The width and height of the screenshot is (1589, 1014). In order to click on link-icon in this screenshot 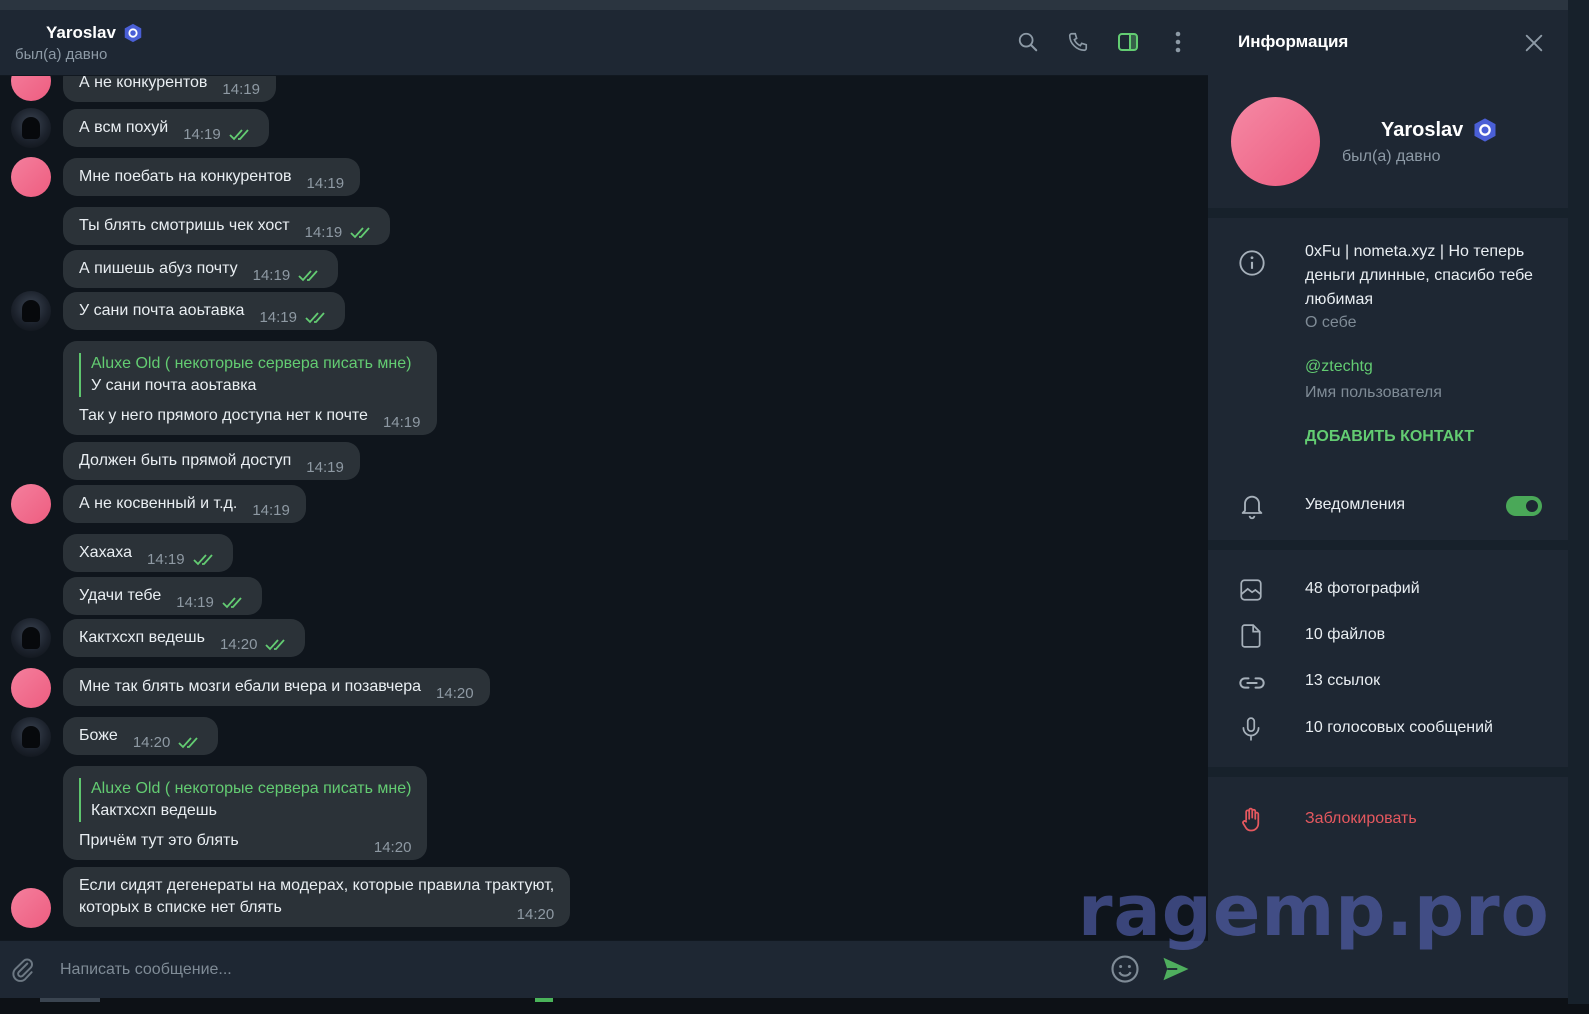, I will do `click(1252, 685)`.